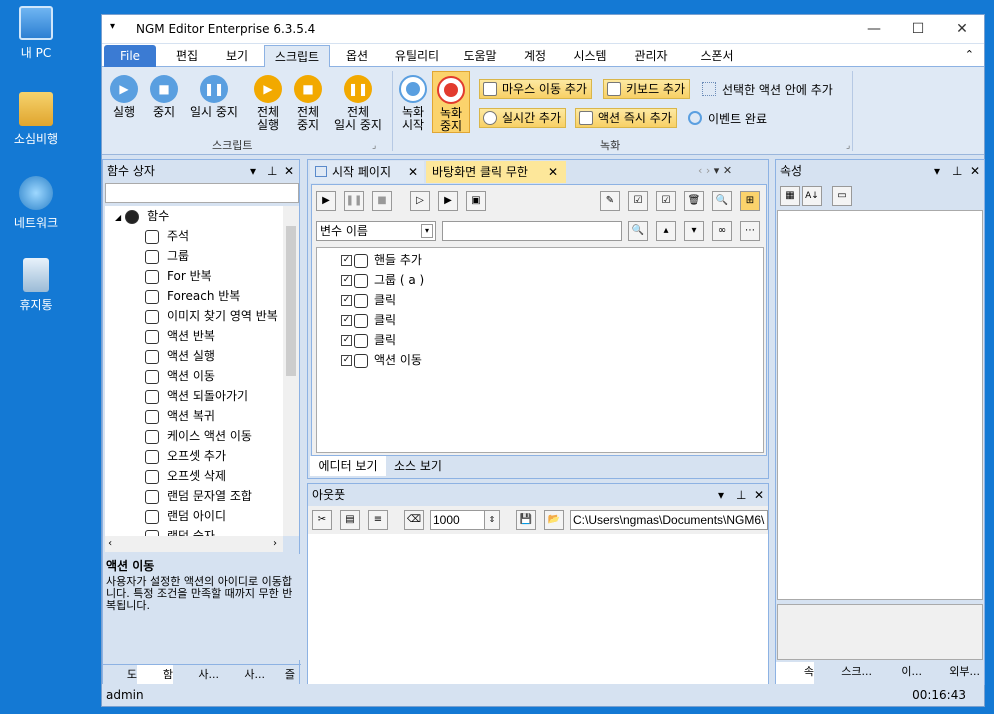 The width and height of the screenshot is (994, 714). I want to click on menu-sponsor: 스폰서, so click(717, 56).